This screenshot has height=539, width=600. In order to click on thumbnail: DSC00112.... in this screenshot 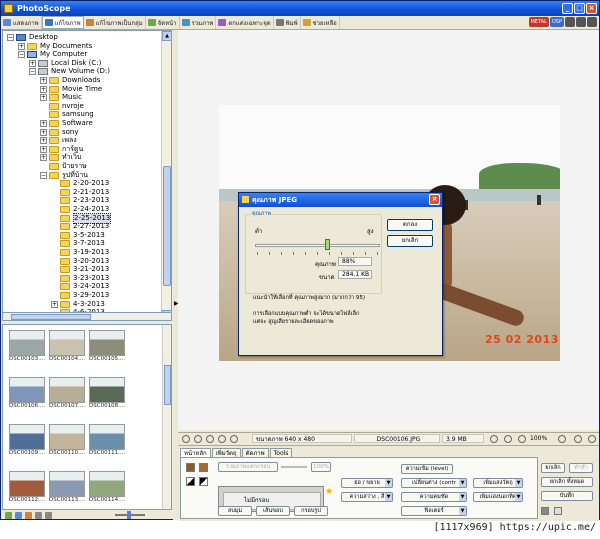, I will do `click(29, 487)`.